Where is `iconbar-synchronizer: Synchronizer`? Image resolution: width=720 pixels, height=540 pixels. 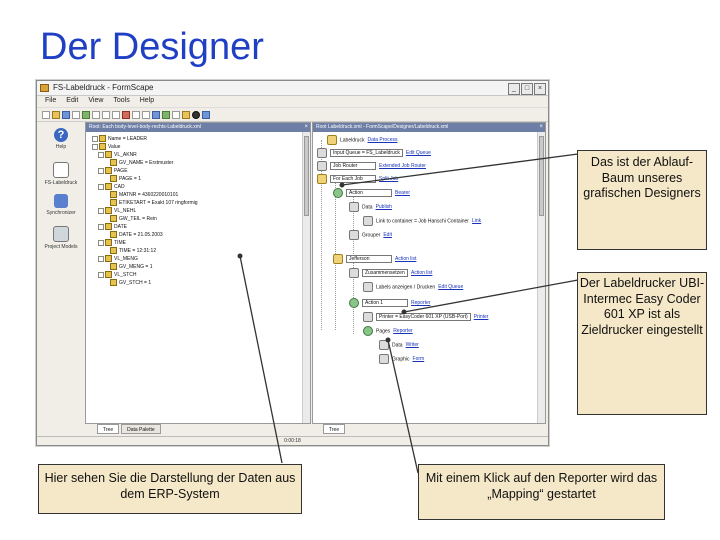 iconbar-synchronizer: Synchronizer is located at coordinates (61, 205).